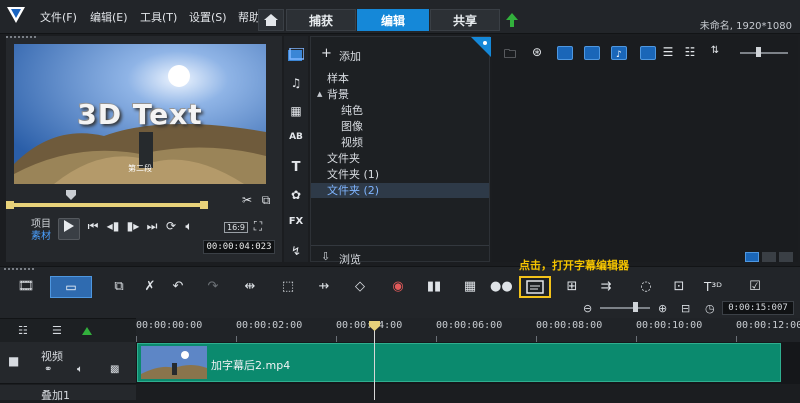 The height and width of the screenshot is (403, 800). What do you see at coordinates (208, 17) in the screenshot?
I see `menu-settings: 设置(S)` at bounding box center [208, 17].